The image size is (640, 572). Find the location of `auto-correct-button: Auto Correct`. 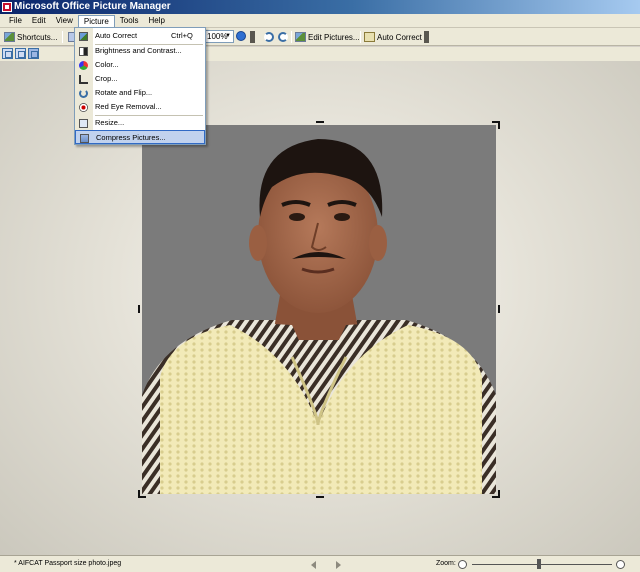

auto-correct-button: Auto Correct is located at coordinates (393, 37).